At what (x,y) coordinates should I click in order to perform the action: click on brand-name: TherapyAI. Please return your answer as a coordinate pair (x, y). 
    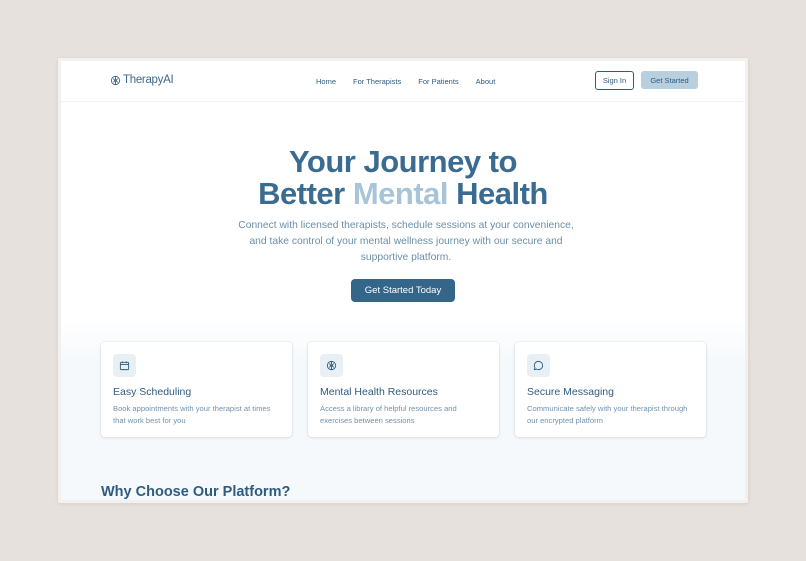
    Looking at the image, I should click on (148, 80).